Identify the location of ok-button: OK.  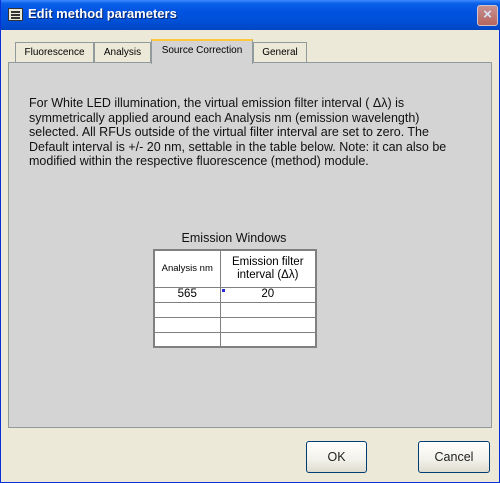
(336, 457).